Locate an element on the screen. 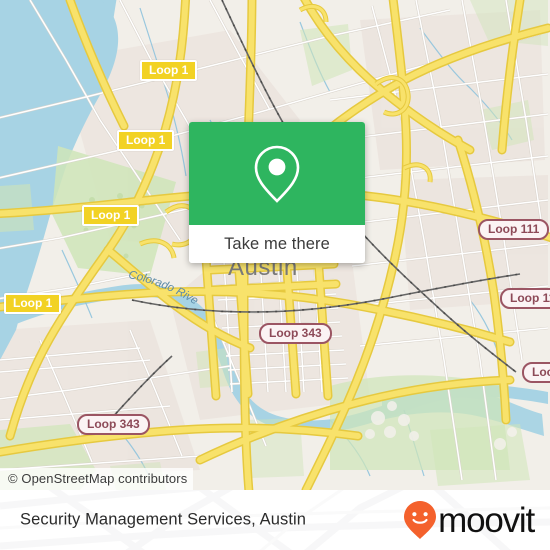  moovit-wordmark: moovit is located at coordinates (486, 520).